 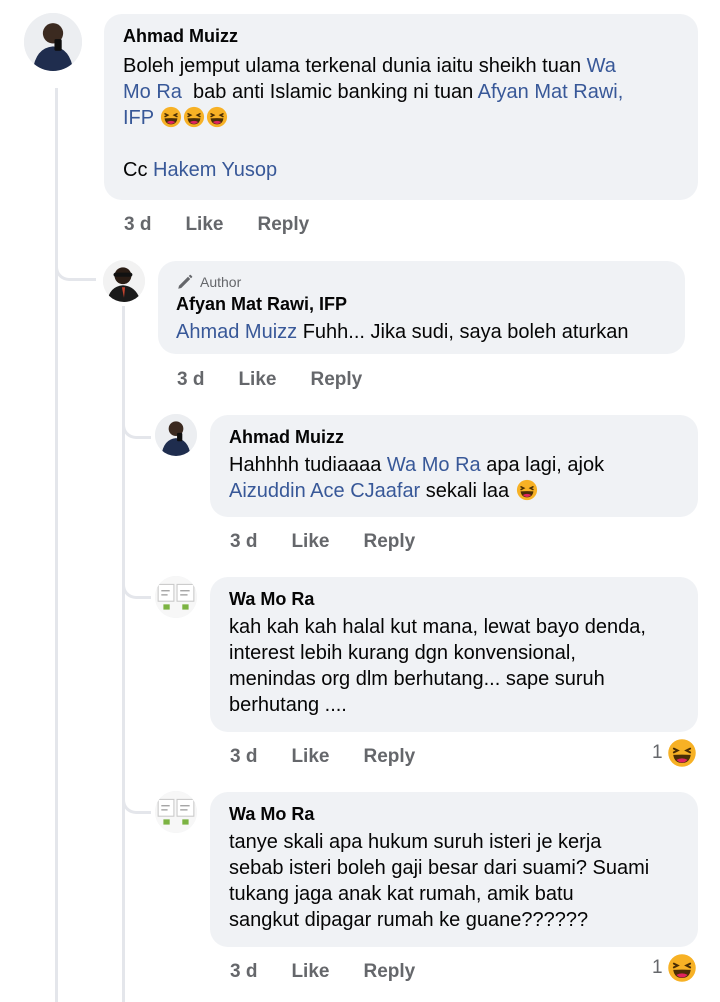 What do you see at coordinates (417, 679) in the screenshot?
I see `comment-text-line: menindas org dlm berhutang... sape suruh` at bounding box center [417, 679].